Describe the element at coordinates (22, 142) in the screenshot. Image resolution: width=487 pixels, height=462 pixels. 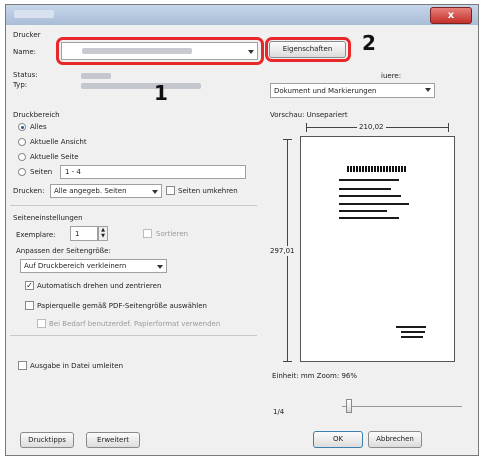
I see `radio-aktuelle-ansicht` at that location.